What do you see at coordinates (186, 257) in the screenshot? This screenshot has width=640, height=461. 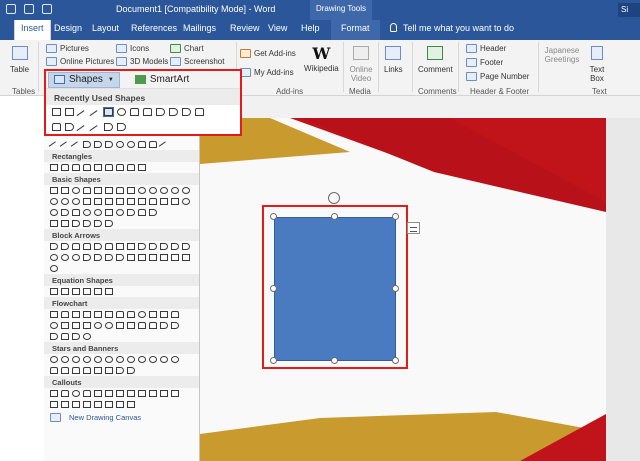 I see `quad-arrow-callout-shape-icon` at bounding box center [186, 257].